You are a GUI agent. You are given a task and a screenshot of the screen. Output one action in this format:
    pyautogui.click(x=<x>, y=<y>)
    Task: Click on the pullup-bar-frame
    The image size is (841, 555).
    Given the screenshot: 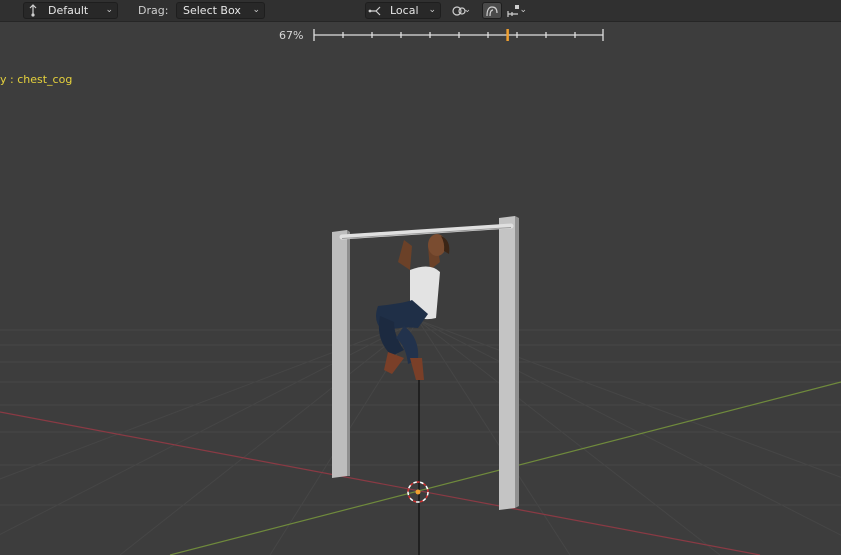 What is the action you would take?
    pyautogui.click(x=425, y=363)
    